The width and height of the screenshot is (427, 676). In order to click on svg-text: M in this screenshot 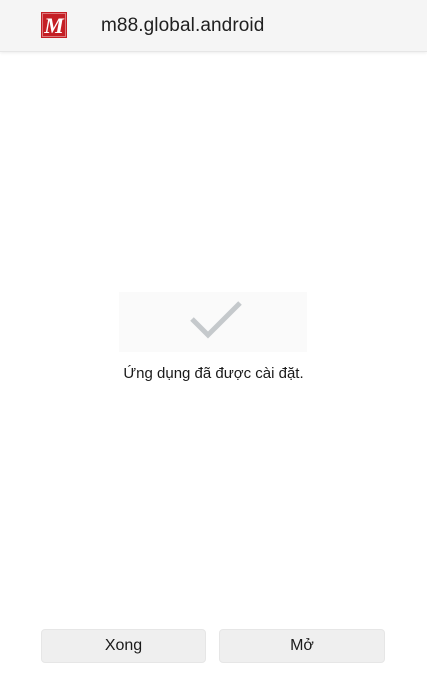, I will do `click(54, 25)`.